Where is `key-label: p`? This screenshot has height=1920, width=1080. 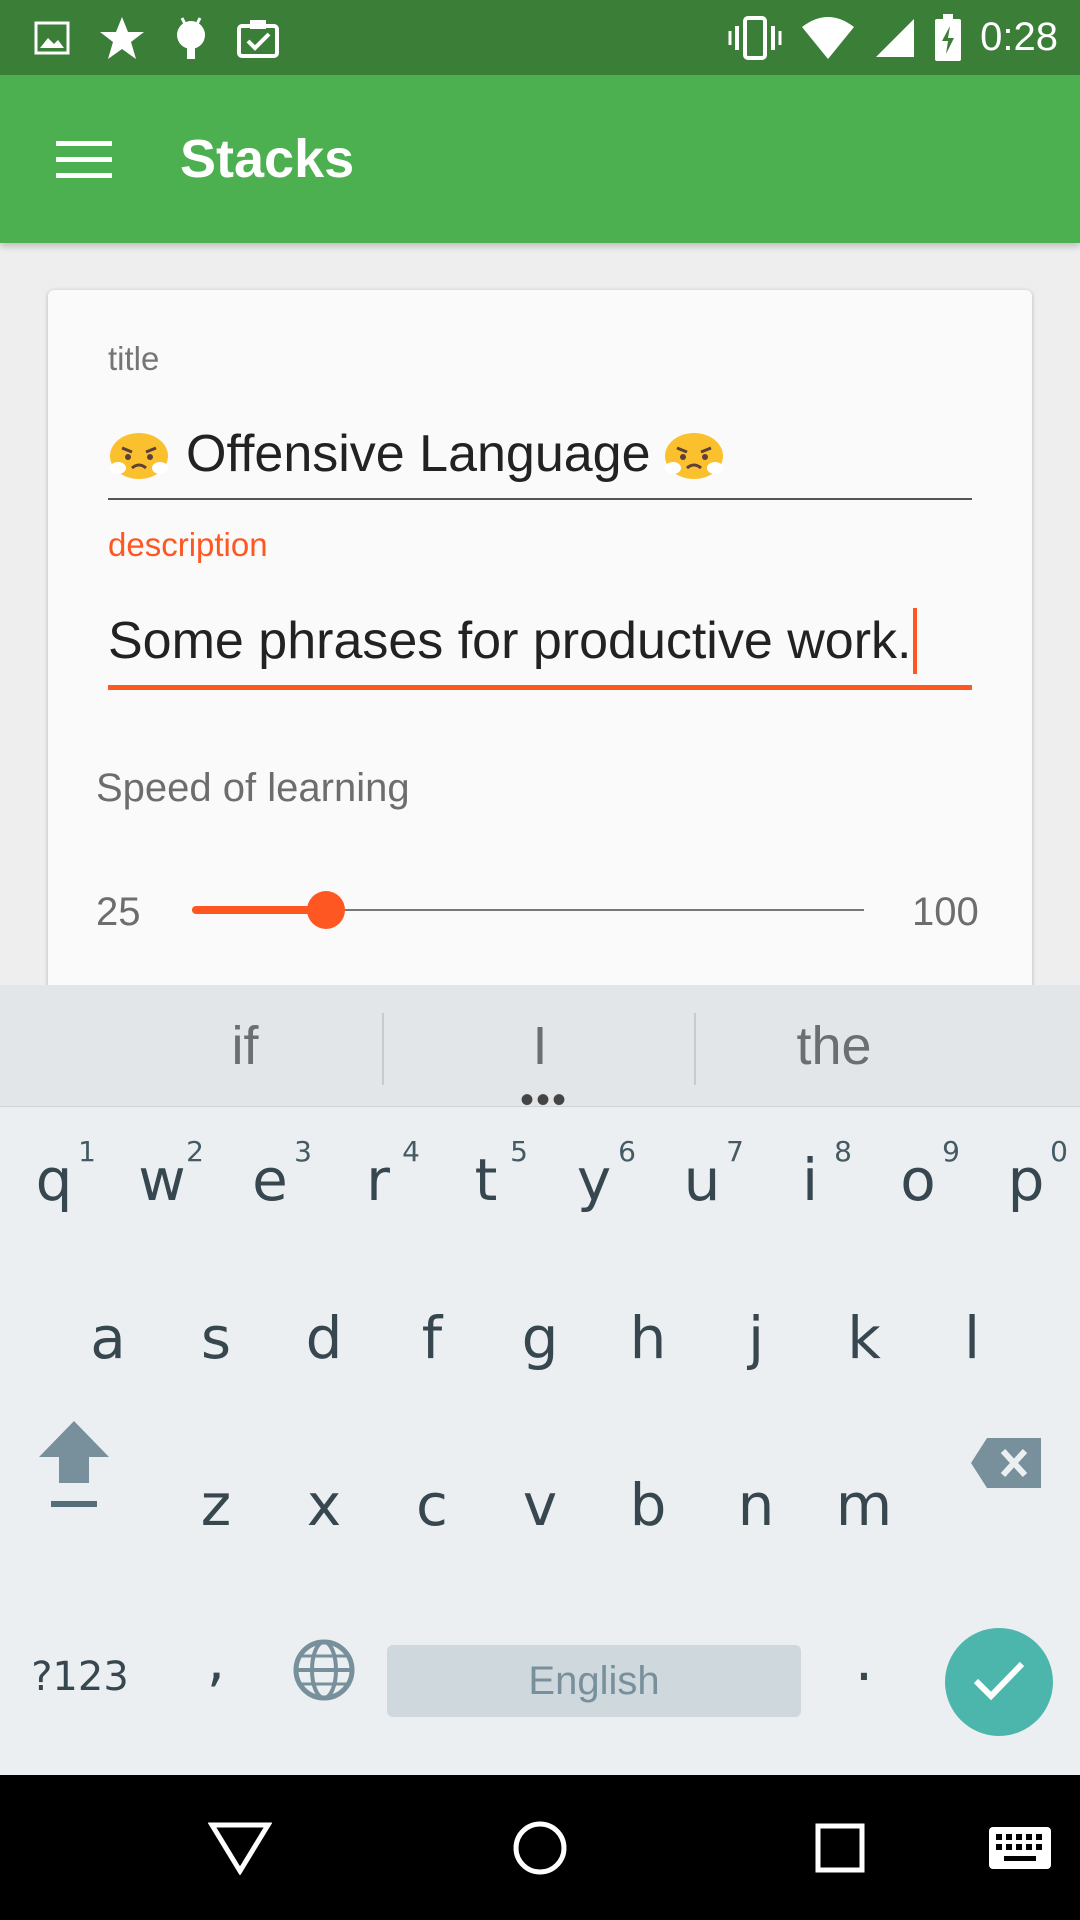 key-label: p is located at coordinates (1026, 1180).